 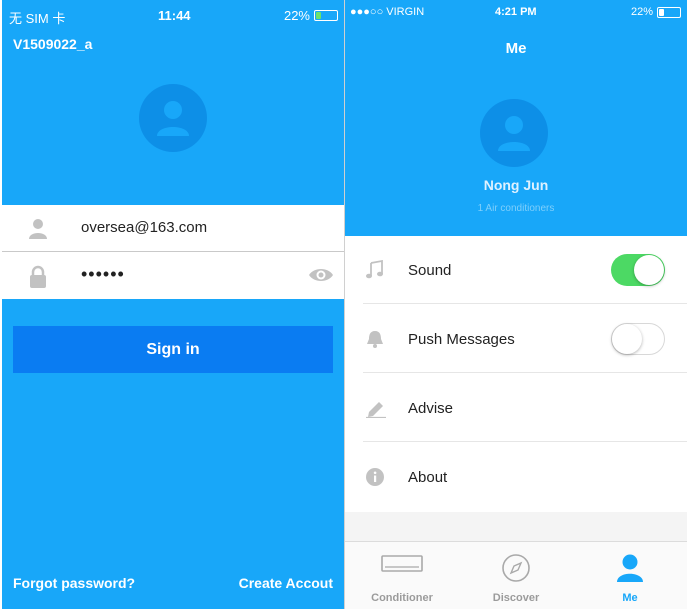 I want to click on status-bar: 无 SIM 卡 11:44 22%, so click(x=173, y=16).